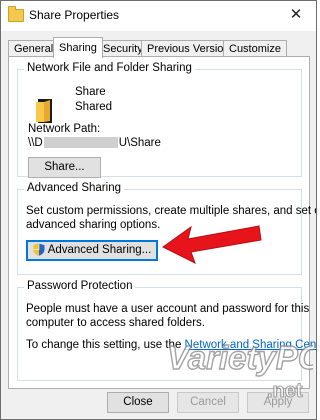  What do you see at coordinates (78, 47) in the screenshot?
I see `tab-sharing: Sharing` at bounding box center [78, 47].